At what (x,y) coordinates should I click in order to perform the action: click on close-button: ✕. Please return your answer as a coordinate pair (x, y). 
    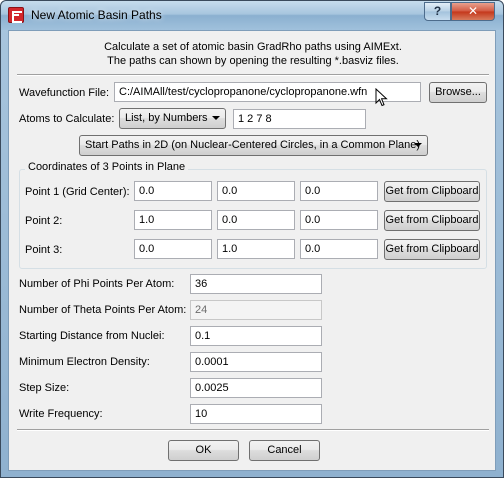
    Looking at the image, I should click on (473, 11).